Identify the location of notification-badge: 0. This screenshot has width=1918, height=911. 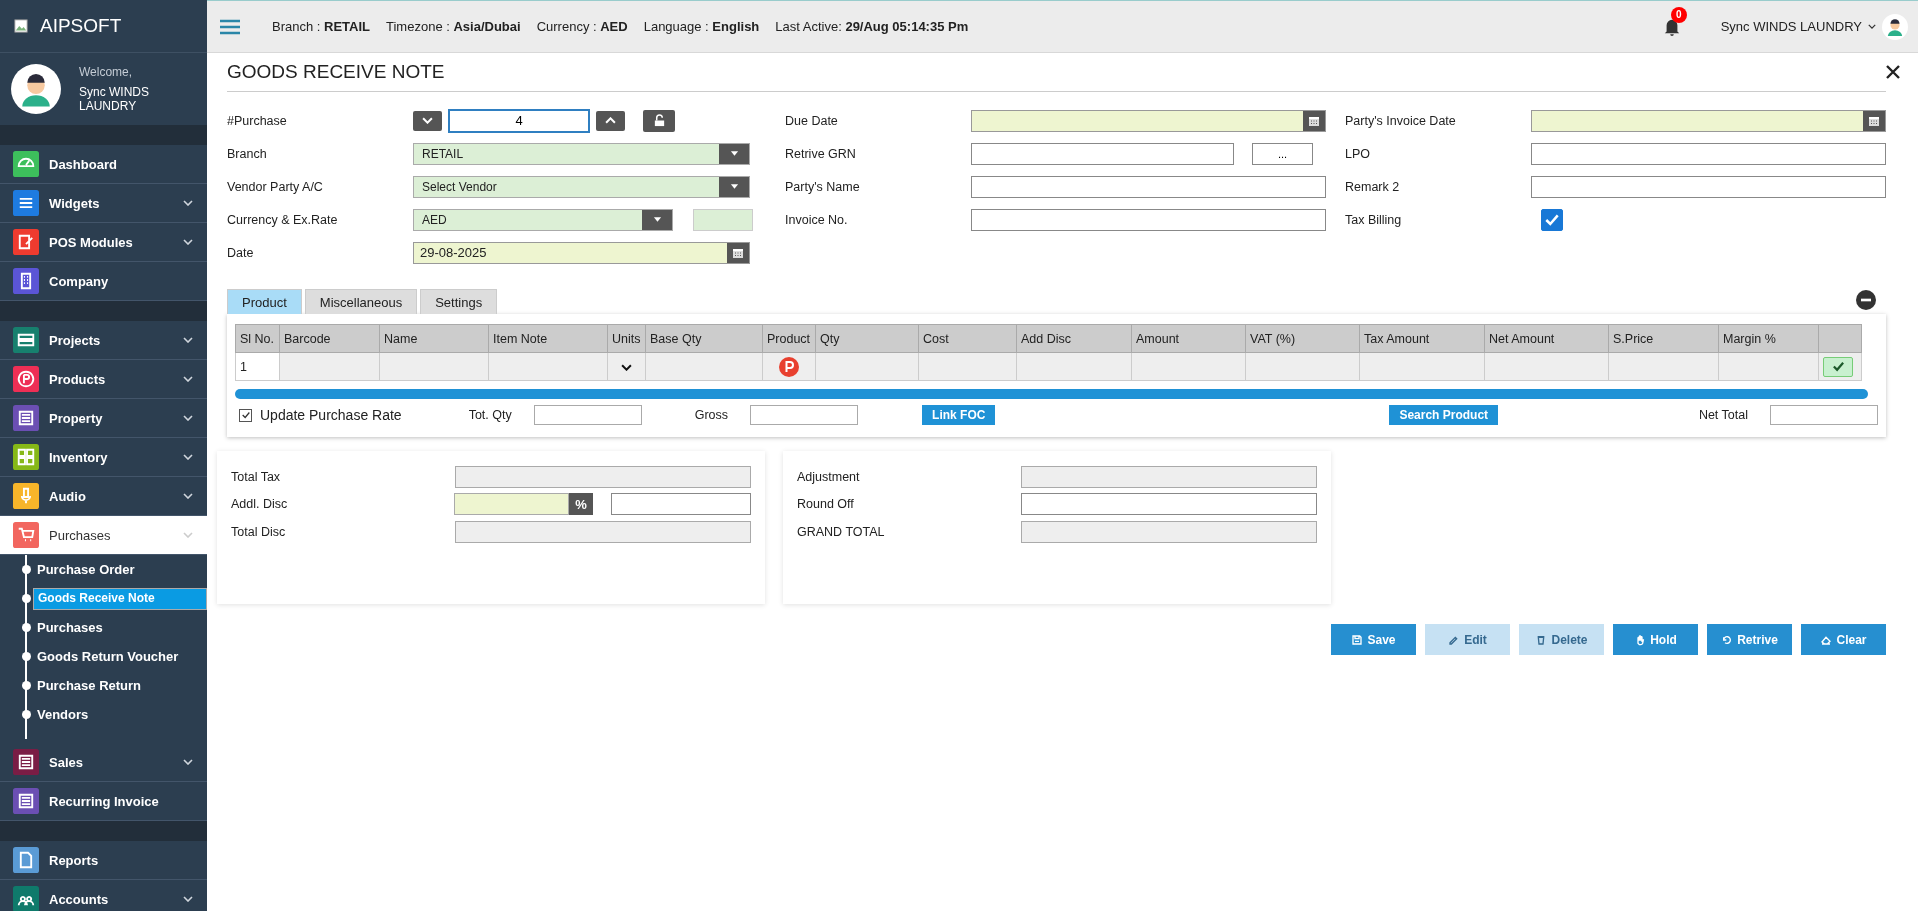
(1678, 14).